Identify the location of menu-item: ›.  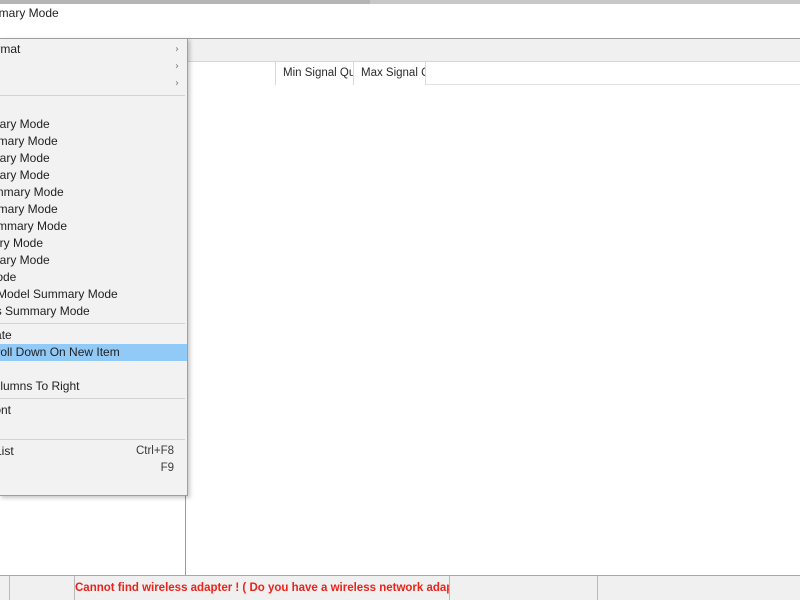
(93, 66).